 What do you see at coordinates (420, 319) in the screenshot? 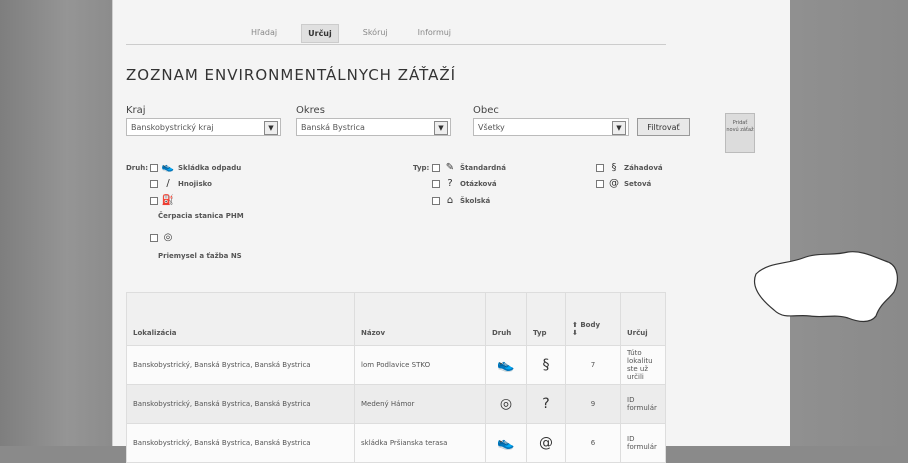
I see `col-nazov: Názov` at bounding box center [420, 319].